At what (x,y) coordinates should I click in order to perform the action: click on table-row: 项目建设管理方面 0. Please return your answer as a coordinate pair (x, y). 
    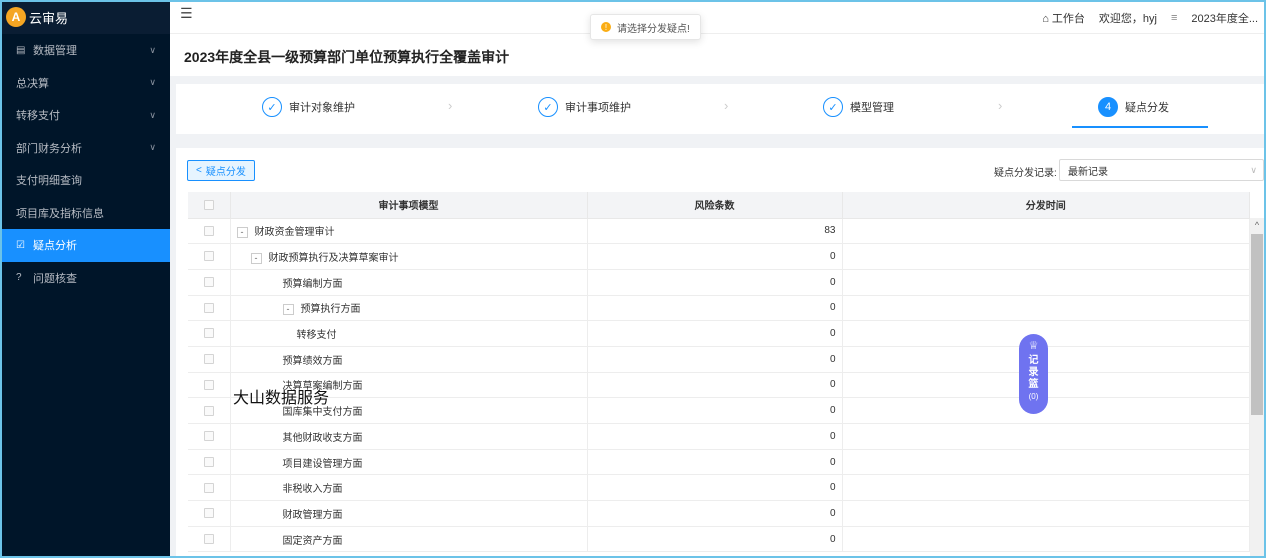
    Looking at the image, I should click on (719, 462).